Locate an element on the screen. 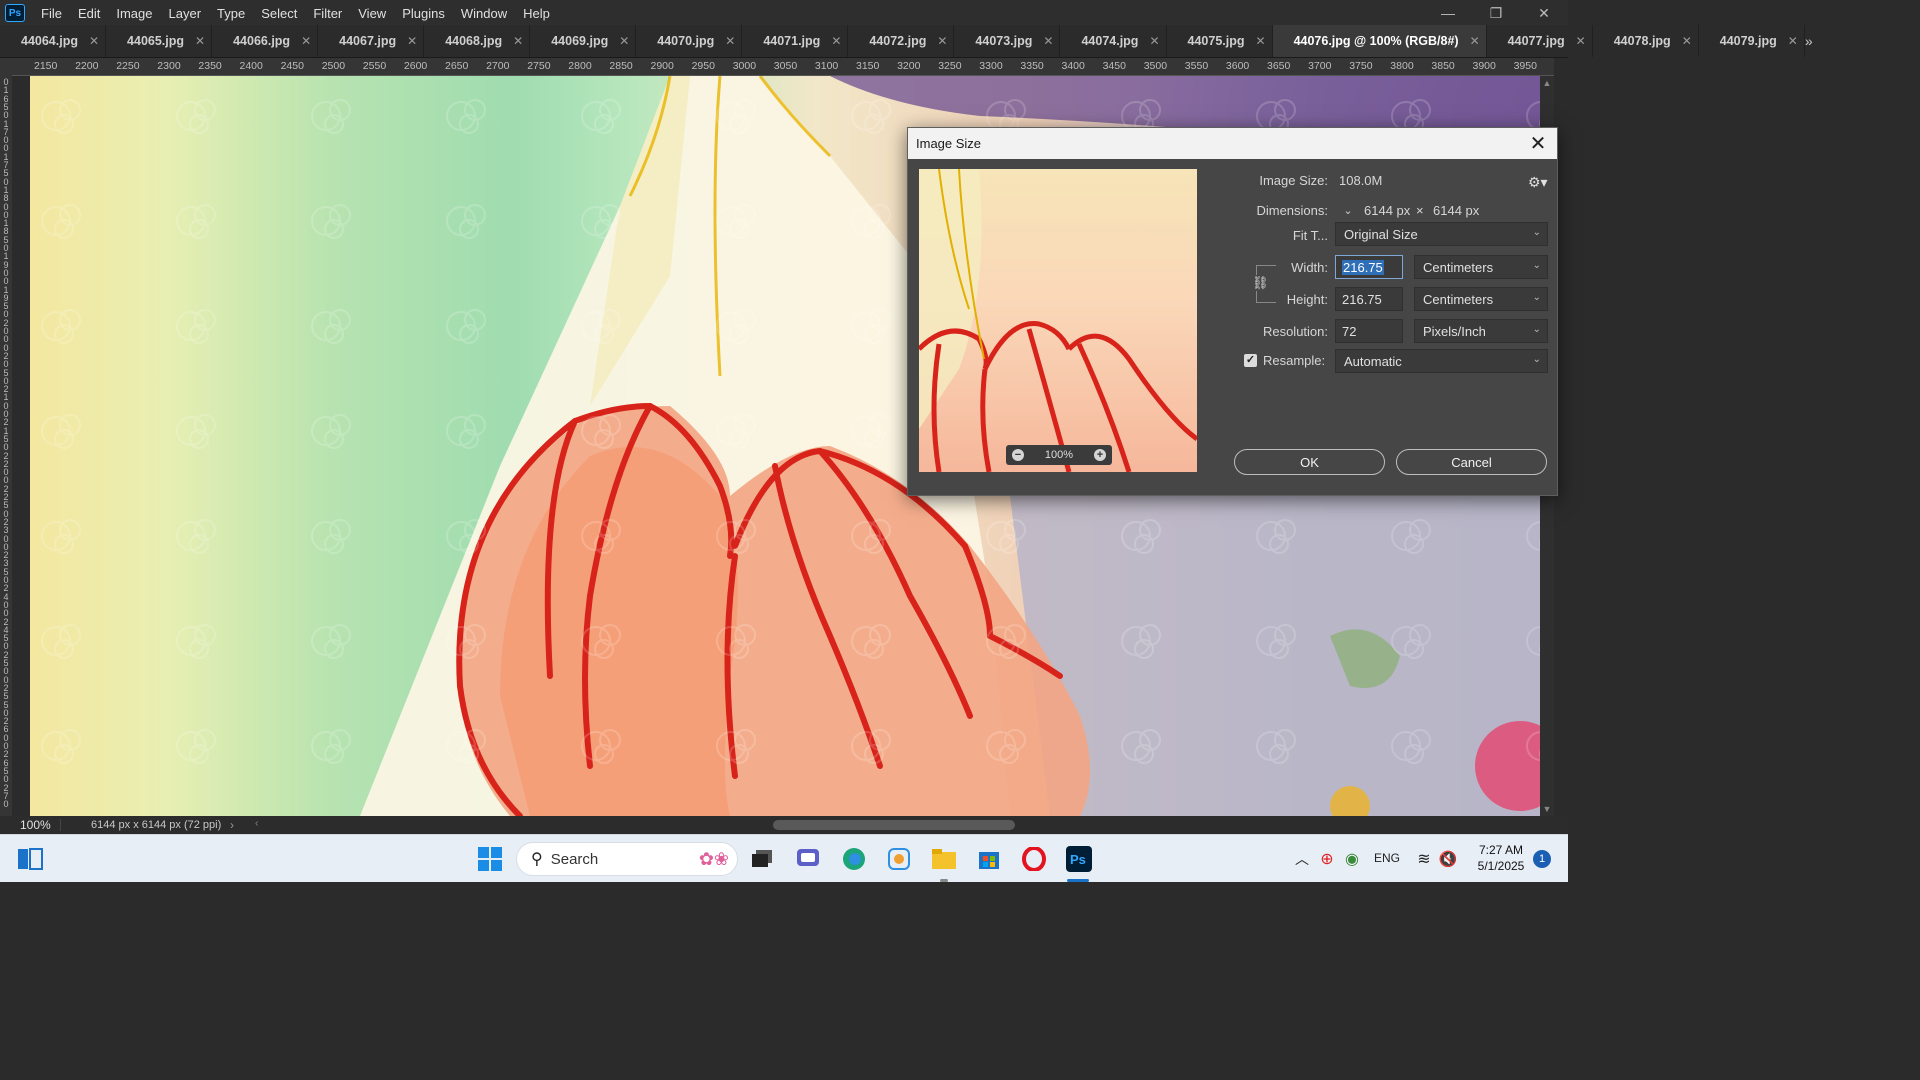 Image resolution: width=1920 pixels, height=1080 pixels. width-unit-dropdown: Centimeters ⌄ is located at coordinates (1481, 267).